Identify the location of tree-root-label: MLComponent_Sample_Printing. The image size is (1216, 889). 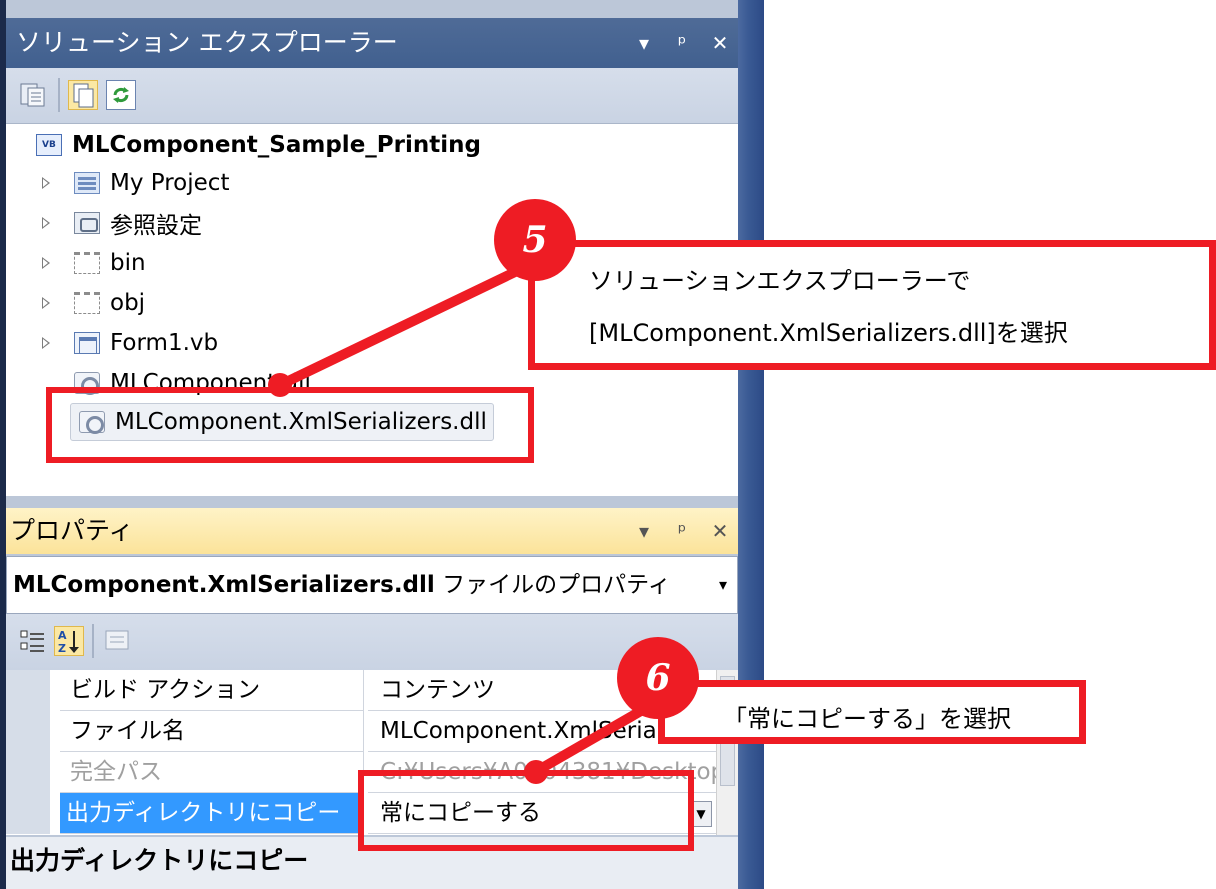
(276, 145).